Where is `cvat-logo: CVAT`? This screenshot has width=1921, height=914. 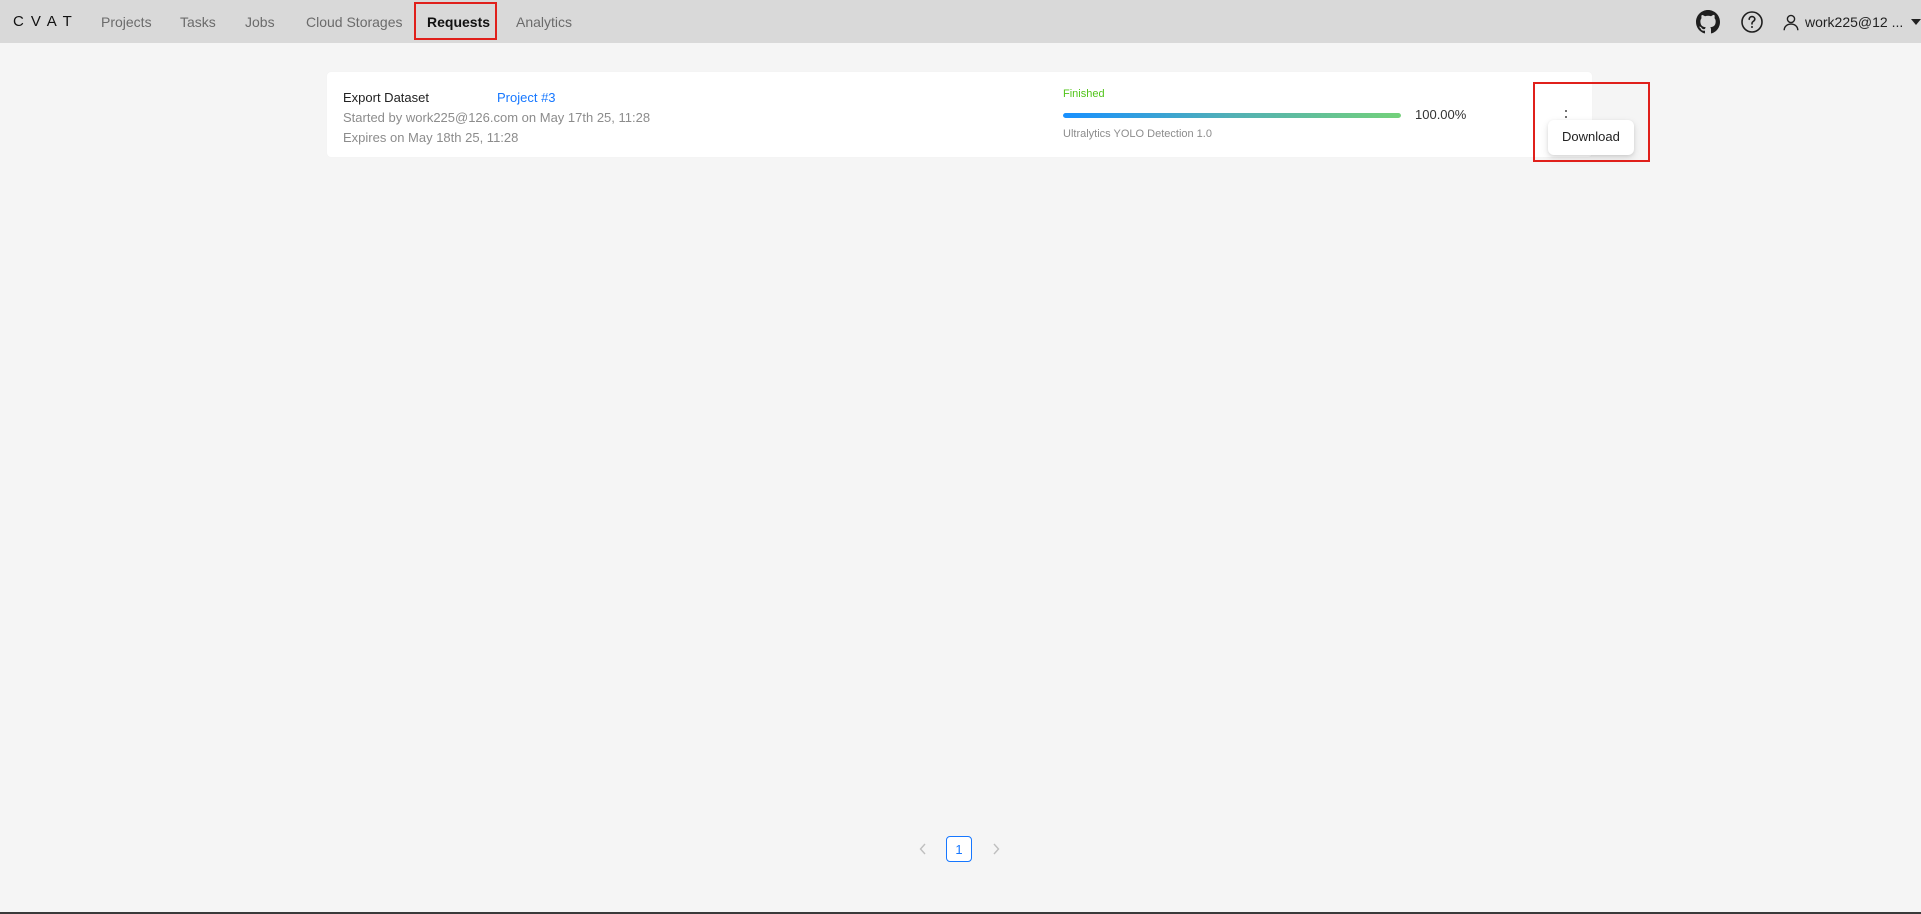 cvat-logo: CVAT is located at coordinates (46, 21).